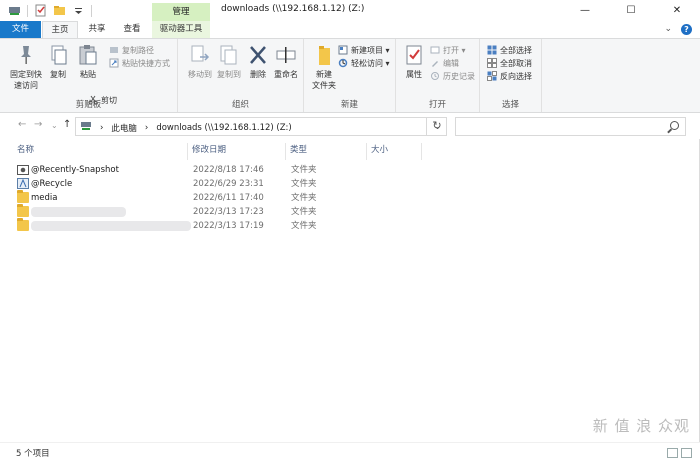  What do you see at coordinates (132, 29) in the screenshot?
I see `tab-view: 查看` at bounding box center [132, 29].